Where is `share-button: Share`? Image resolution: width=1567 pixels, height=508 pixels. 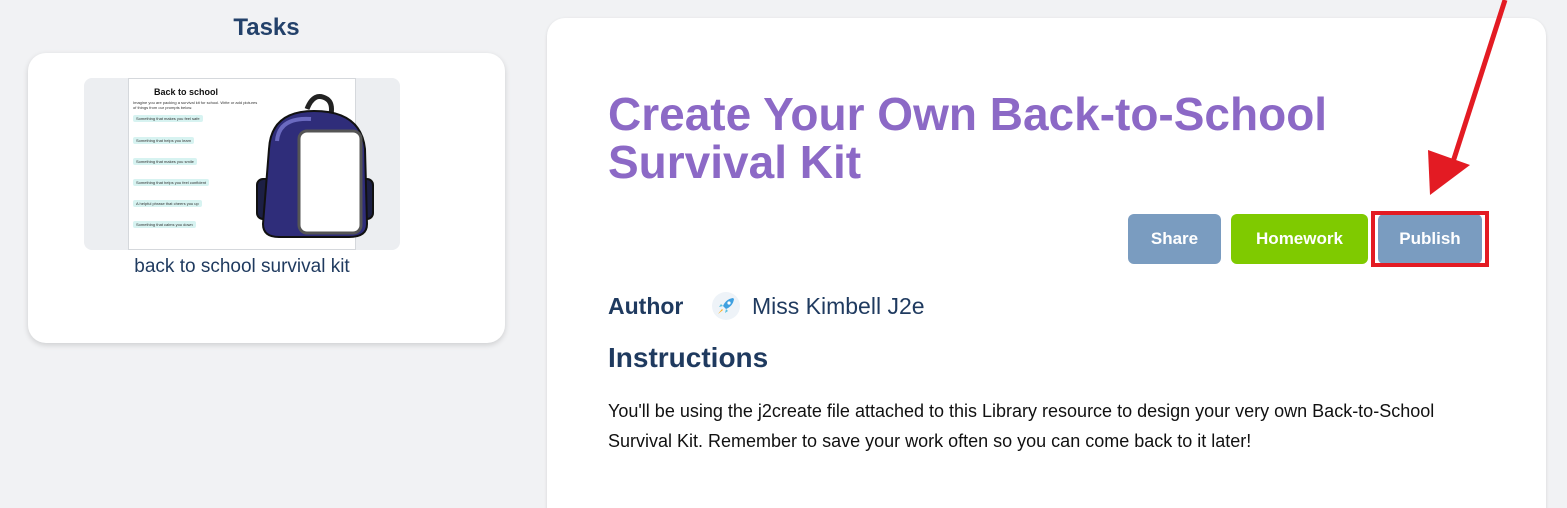 share-button: Share is located at coordinates (1174, 239).